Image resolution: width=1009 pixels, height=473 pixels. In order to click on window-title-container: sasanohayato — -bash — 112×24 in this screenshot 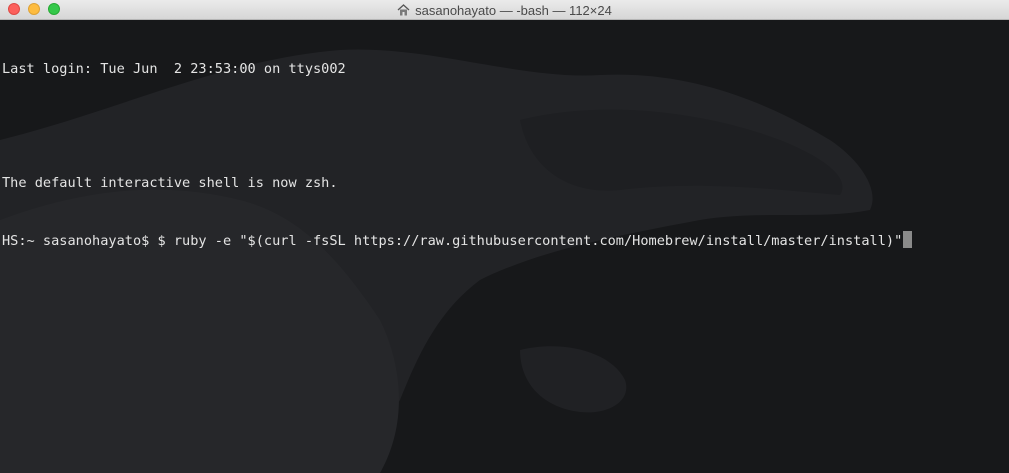, I will do `click(504, 10)`.